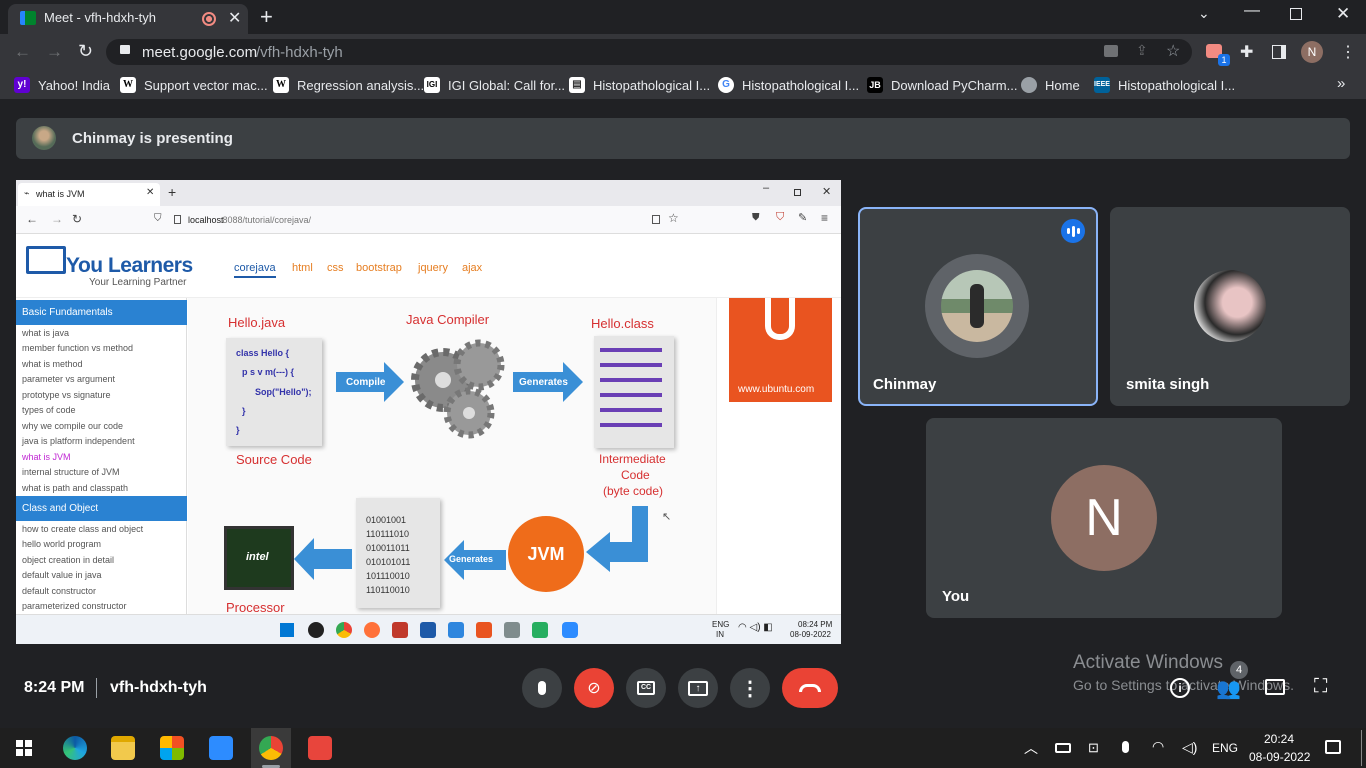 The image size is (1366, 768). What do you see at coordinates (1148, 662) in the screenshot?
I see `activate-windows-title: Activate Windows` at bounding box center [1148, 662].